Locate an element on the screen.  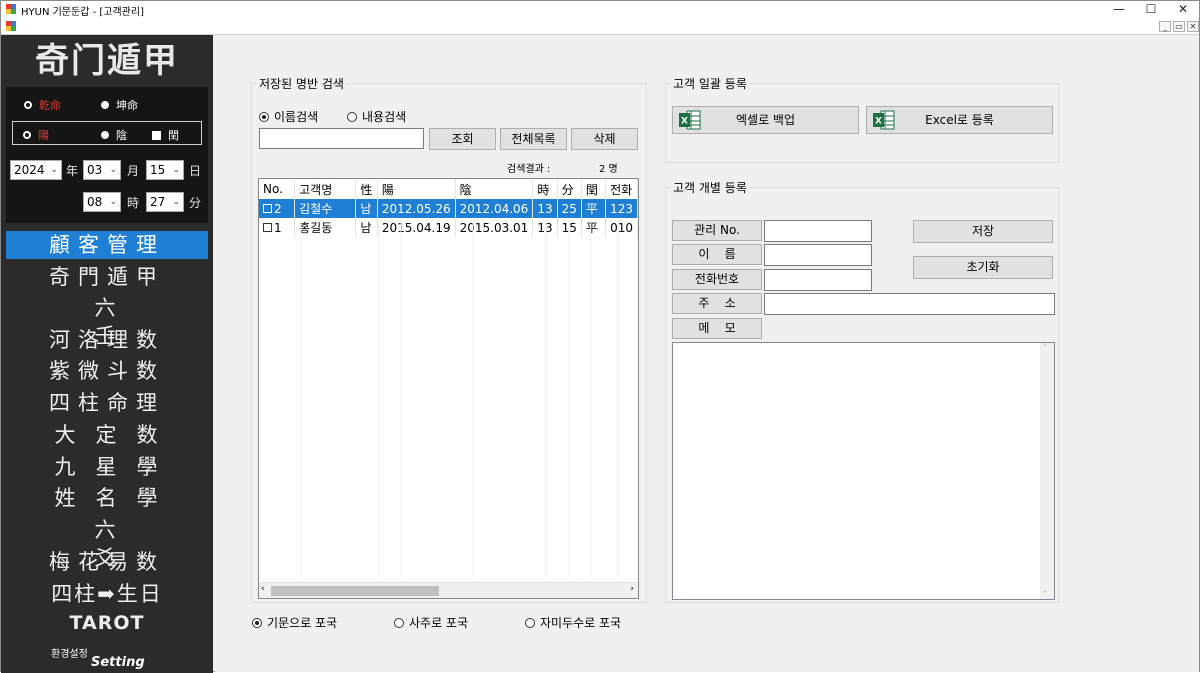
minute-unit: 分 is located at coordinates (195, 203).